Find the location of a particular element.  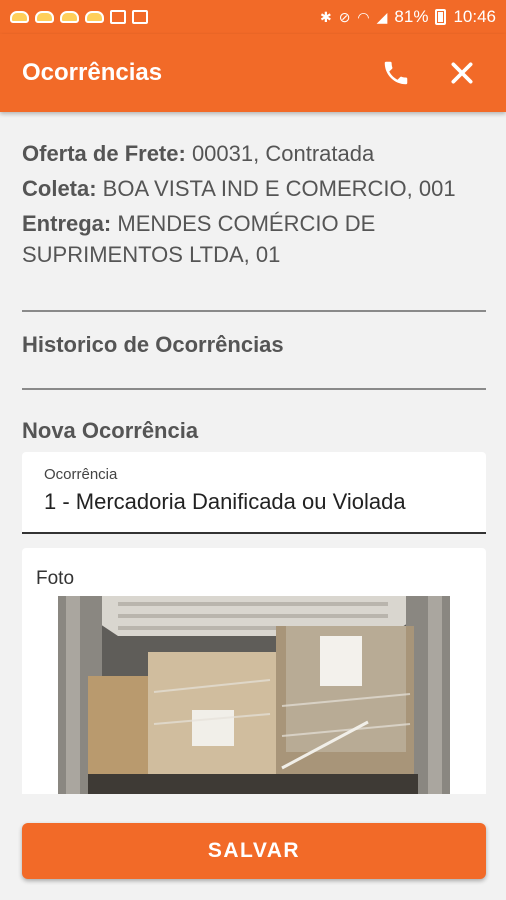

status-bar: ✱ ⊘ ◠ ◢ 81% 10:46 is located at coordinates (253, 17).